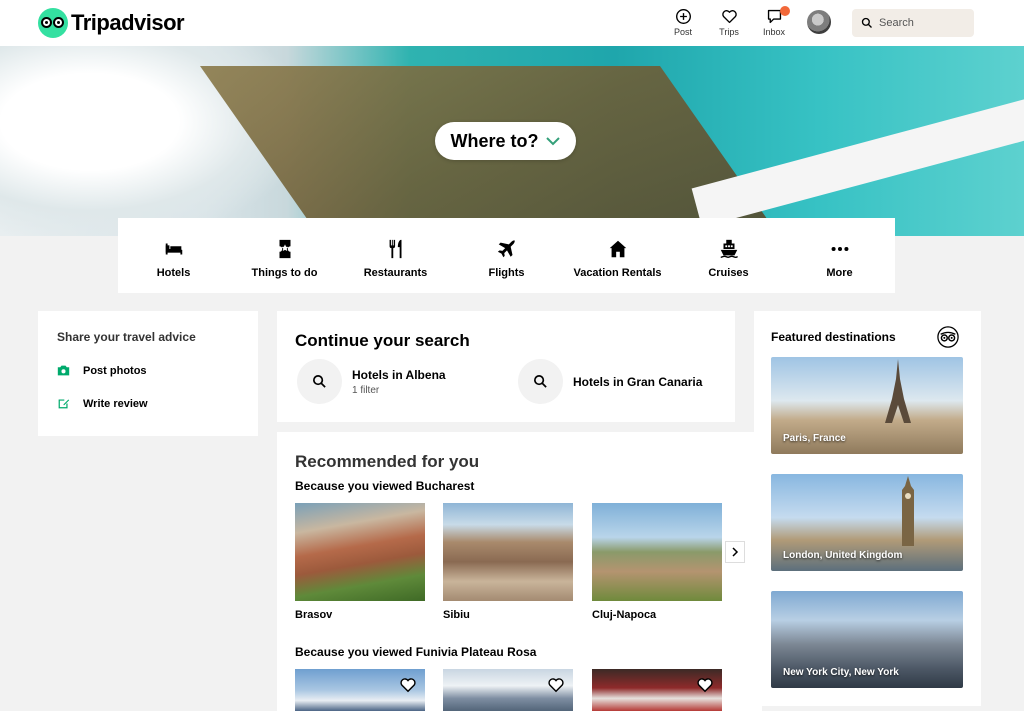 This screenshot has height=711, width=1024. Describe the element at coordinates (814, 438) in the screenshot. I see `destination-name: Paris, France` at that location.